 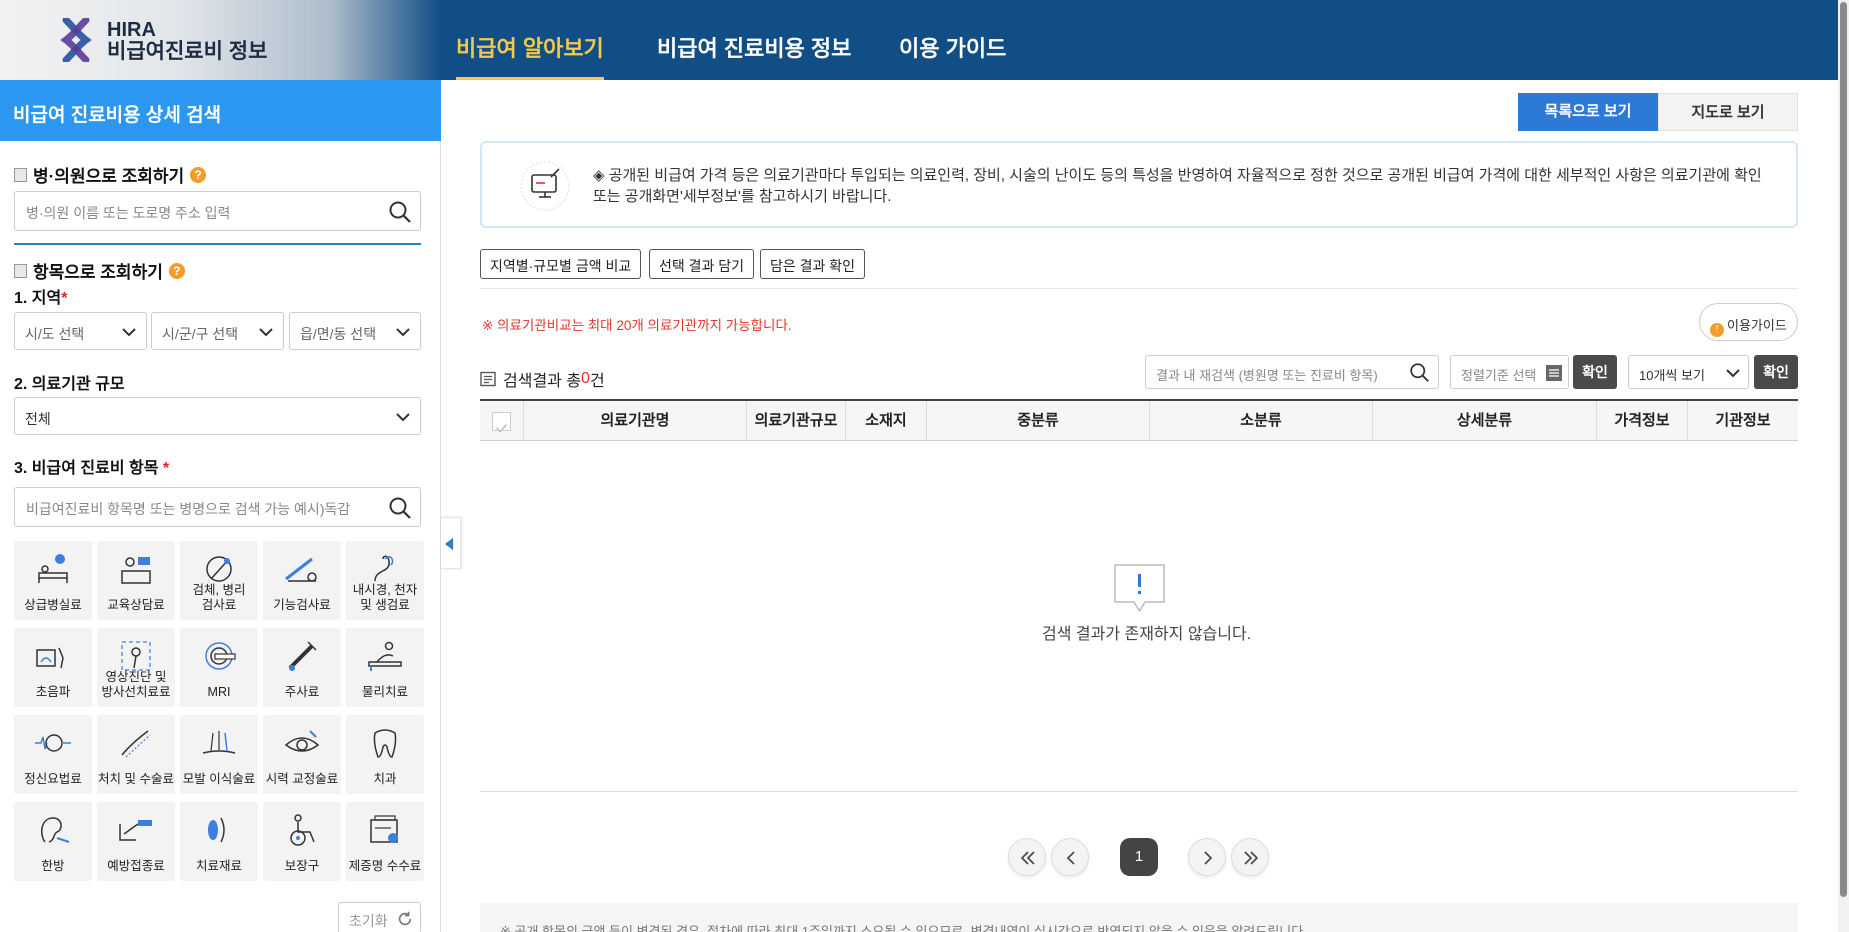 I want to click on hospital-search-input: 병·의원 이름 또는 도로명 주소 입력, so click(x=217, y=211).